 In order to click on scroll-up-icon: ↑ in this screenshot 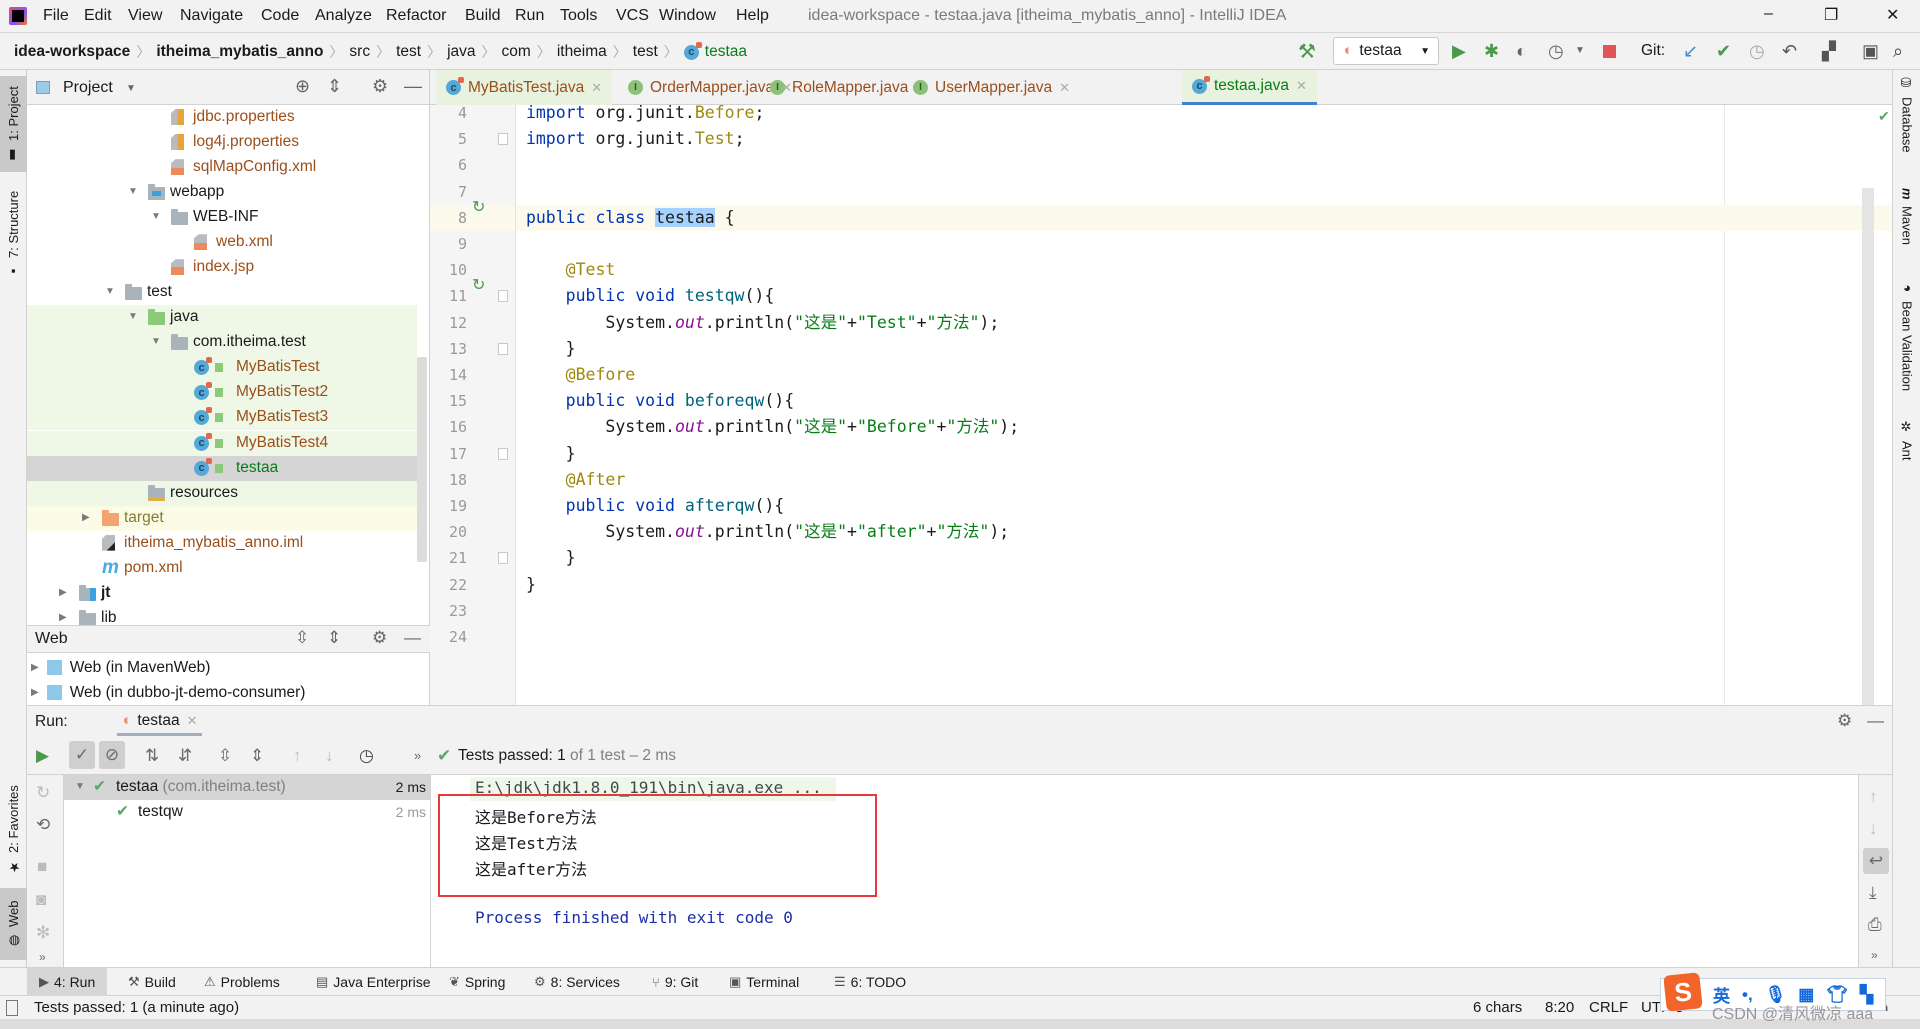, I will do `click(1873, 797)`.